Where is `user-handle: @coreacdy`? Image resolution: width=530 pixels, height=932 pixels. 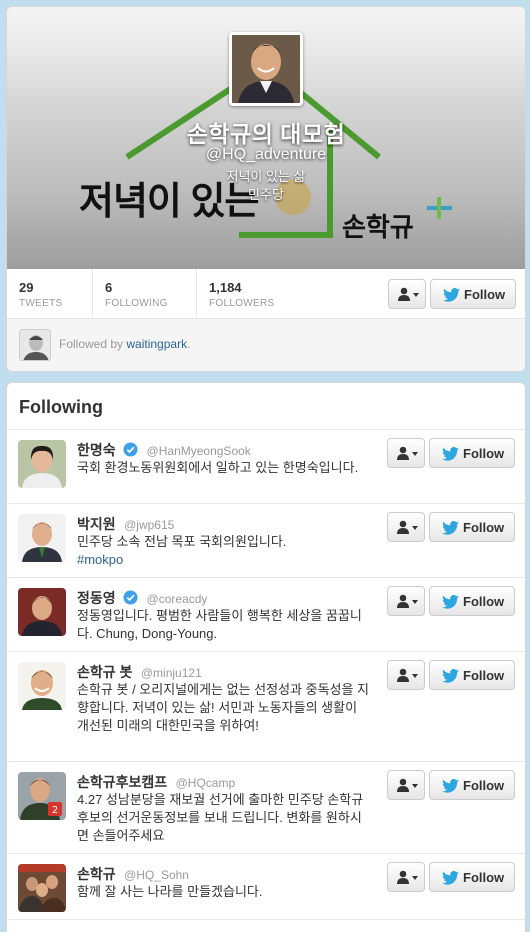 user-handle: @coreacdy is located at coordinates (177, 599).